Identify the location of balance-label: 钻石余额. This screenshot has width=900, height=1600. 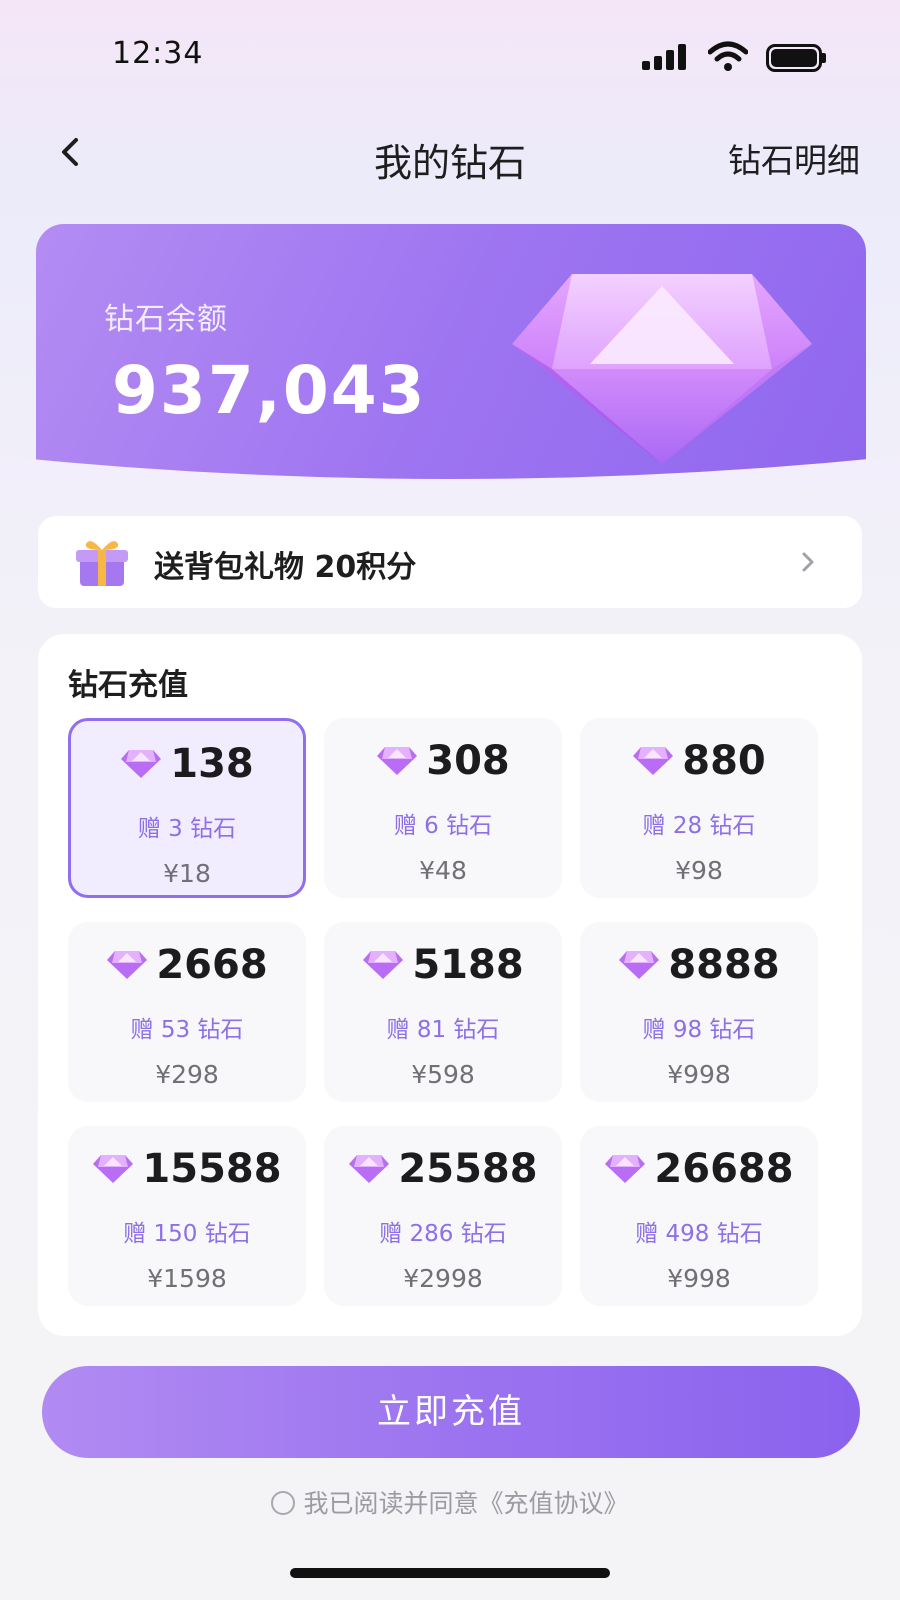
(166, 319).